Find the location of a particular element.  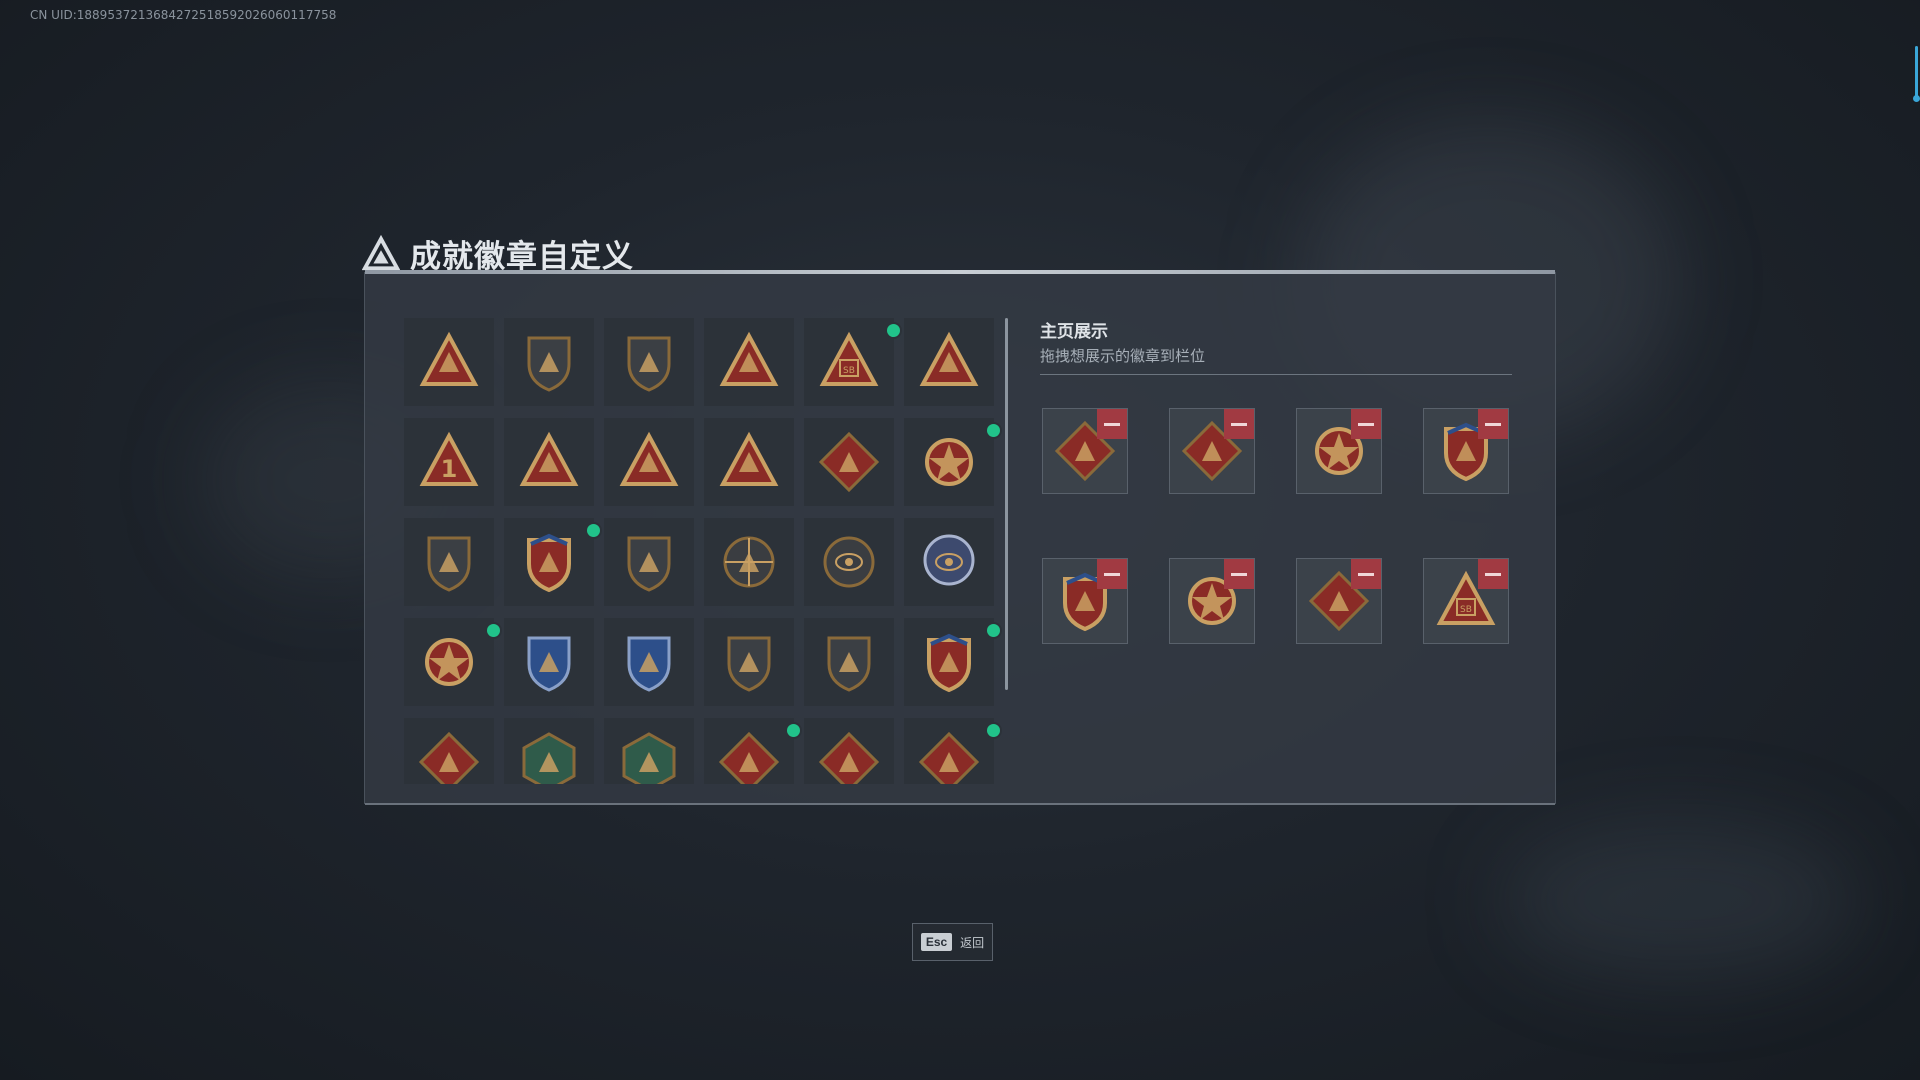

showcase-subtitle: 拖拽想展示的徽章到栏位 is located at coordinates (1123, 356).